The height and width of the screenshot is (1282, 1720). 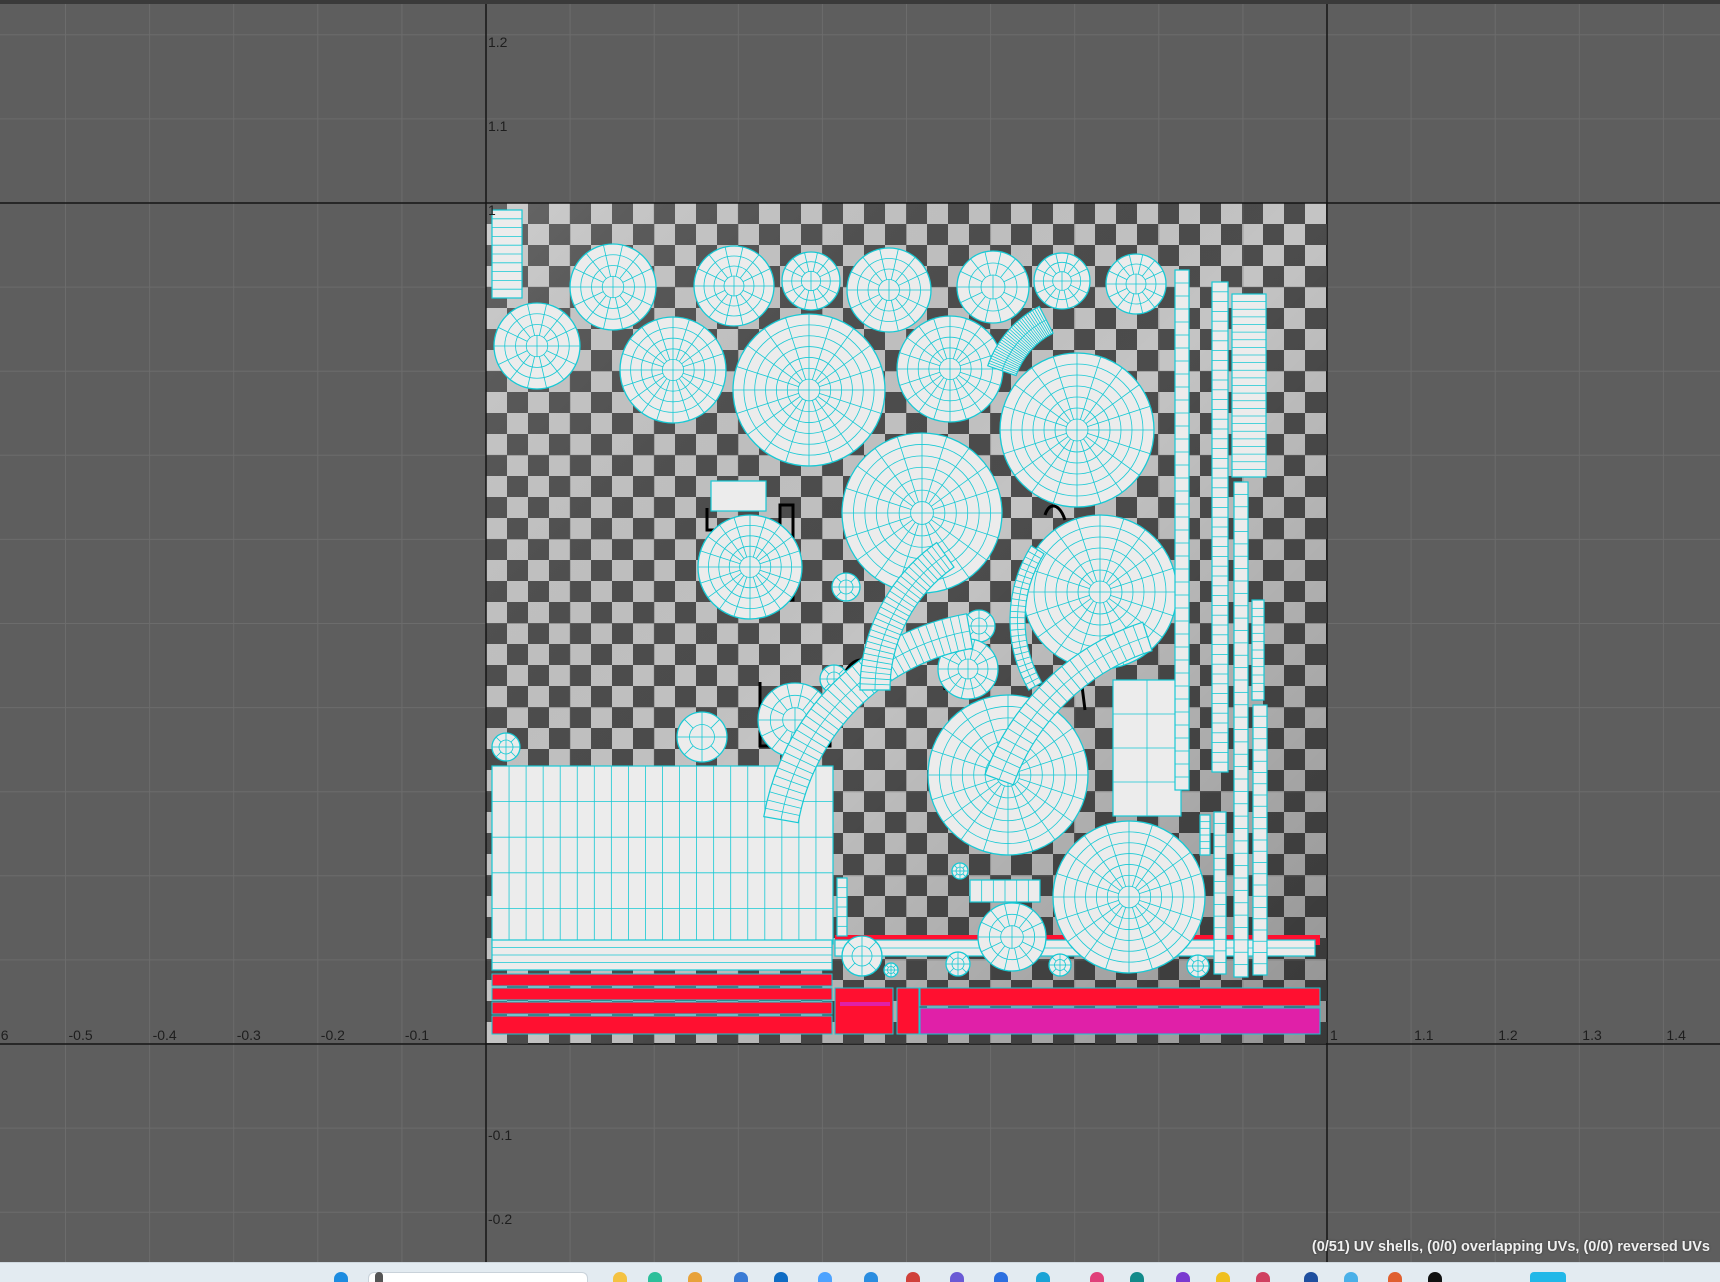 What do you see at coordinates (1424, 1035) in the screenshot?
I see `x-tick-label: 1.1` at bounding box center [1424, 1035].